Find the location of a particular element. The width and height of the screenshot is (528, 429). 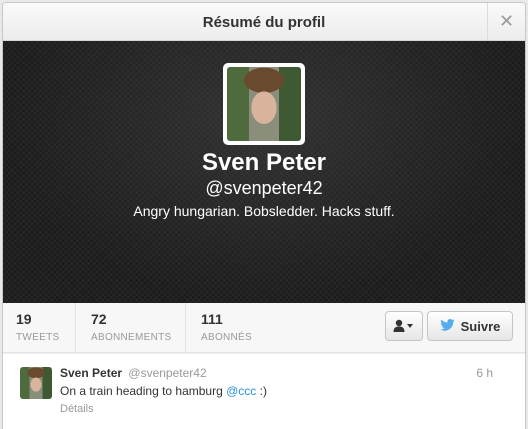

tweet-timestamp: 6 h is located at coordinates (484, 373).